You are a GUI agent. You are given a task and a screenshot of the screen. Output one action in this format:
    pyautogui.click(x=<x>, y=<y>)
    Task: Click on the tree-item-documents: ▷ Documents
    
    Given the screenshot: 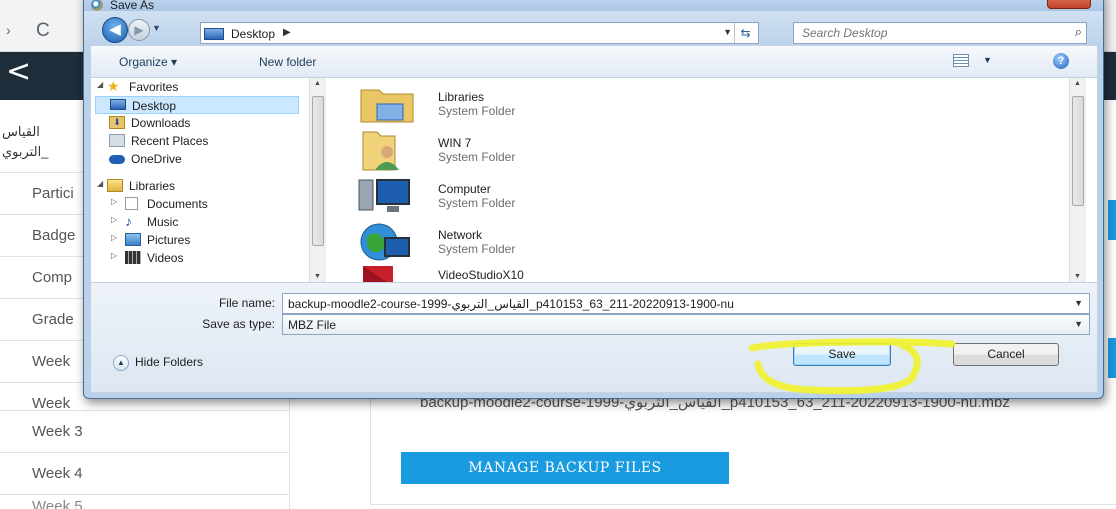 What is the action you would take?
    pyautogui.click(x=198, y=204)
    